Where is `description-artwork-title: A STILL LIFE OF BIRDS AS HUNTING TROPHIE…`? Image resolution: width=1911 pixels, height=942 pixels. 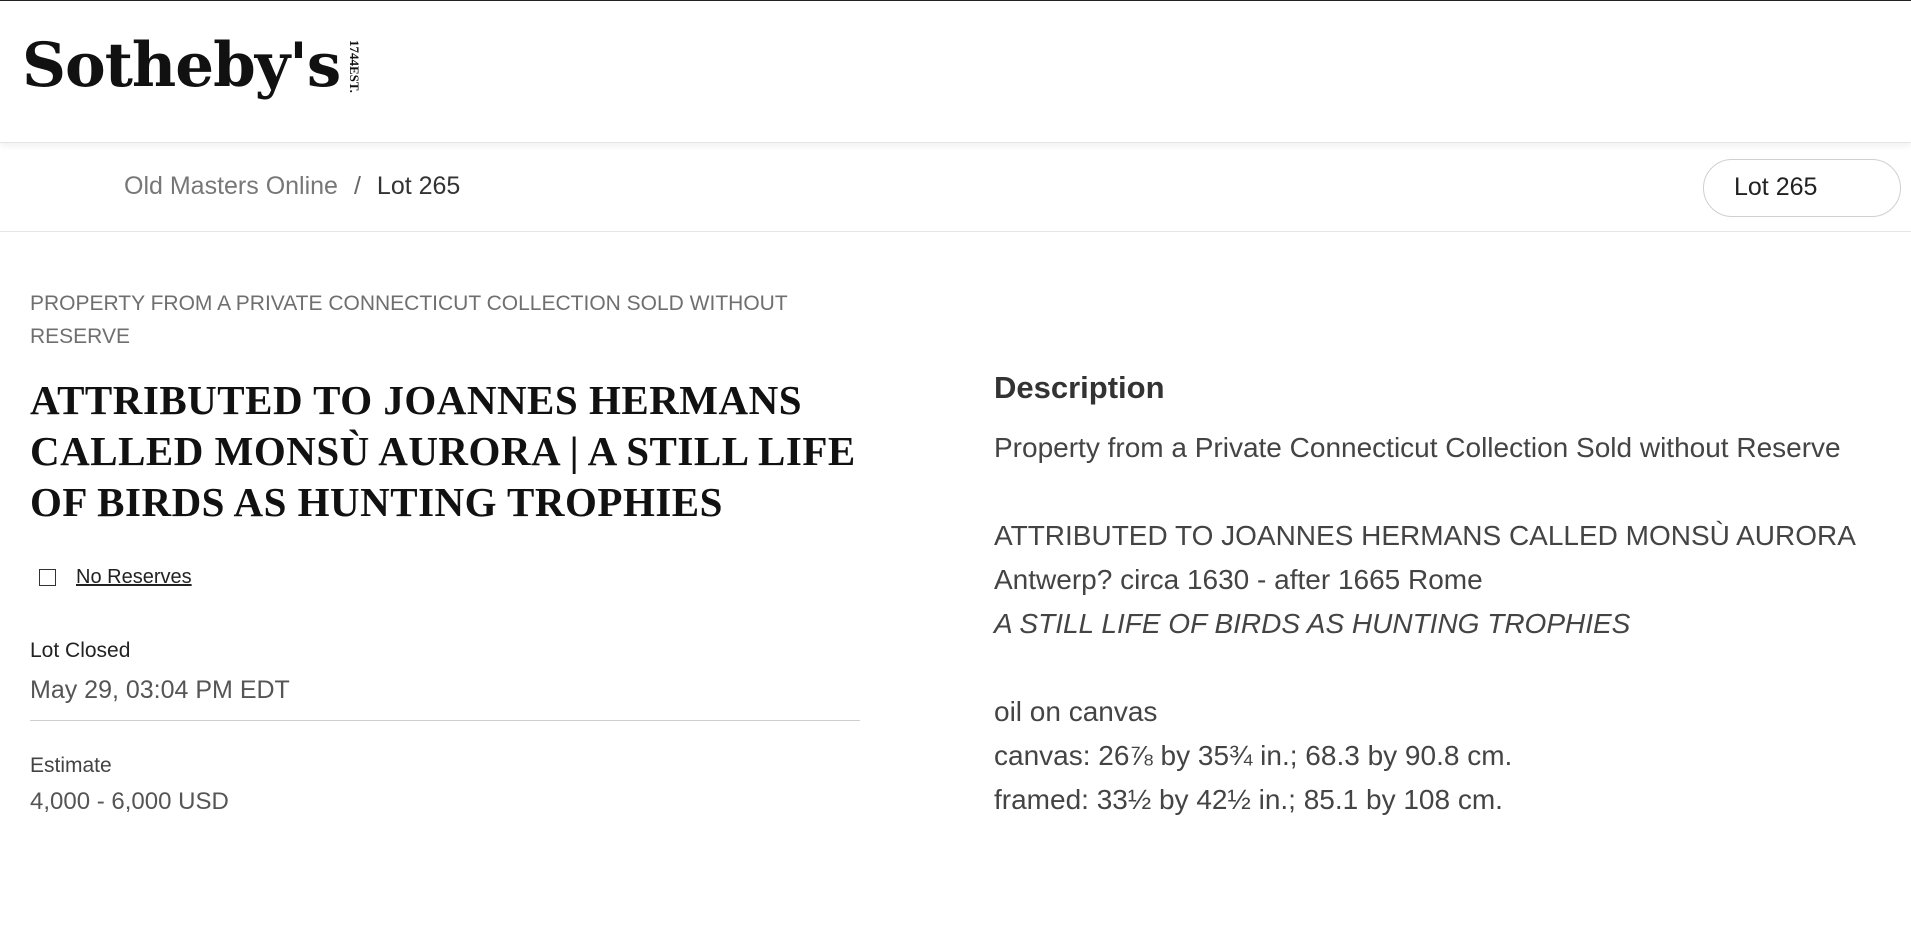
description-artwork-title: A STILL LIFE OF BIRDS AS HUNTING TROPHIE… is located at coordinates (1312, 623).